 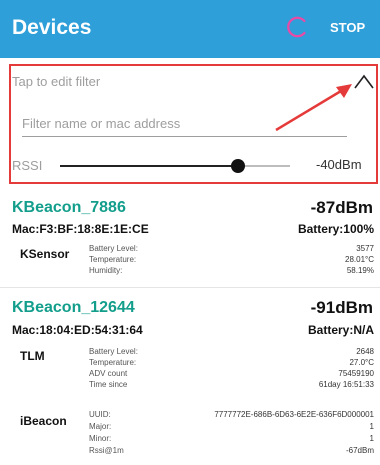 I want to click on kv-key: UUID:, so click(x=100, y=414).